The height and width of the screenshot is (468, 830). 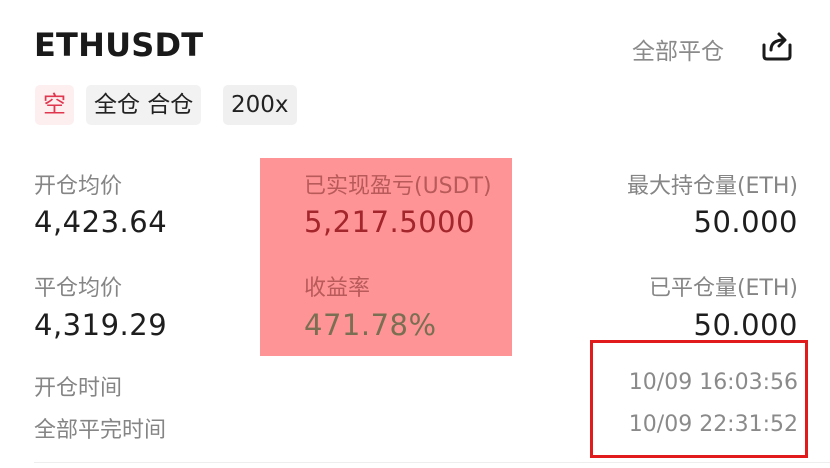 What do you see at coordinates (78, 186) in the screenshot?
I see `avg-open-price-label: 开仓均价` at bounding box center [78, 186].